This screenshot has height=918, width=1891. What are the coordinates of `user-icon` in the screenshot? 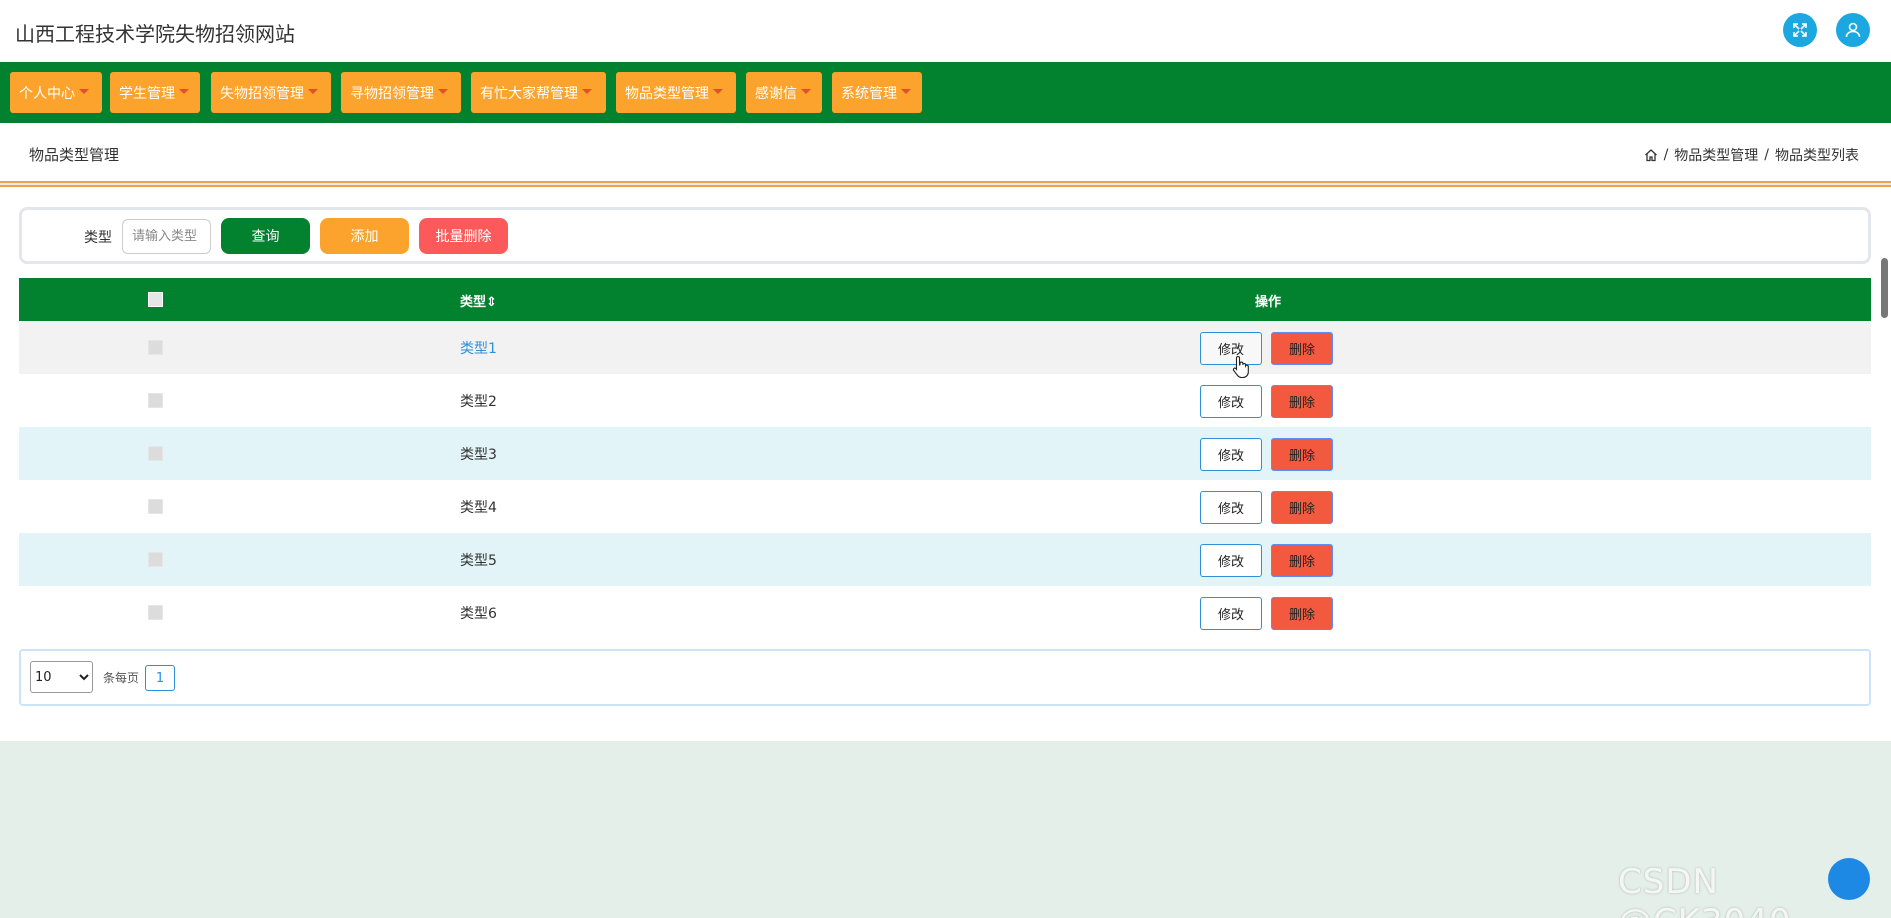 It's located at (1853, 30).